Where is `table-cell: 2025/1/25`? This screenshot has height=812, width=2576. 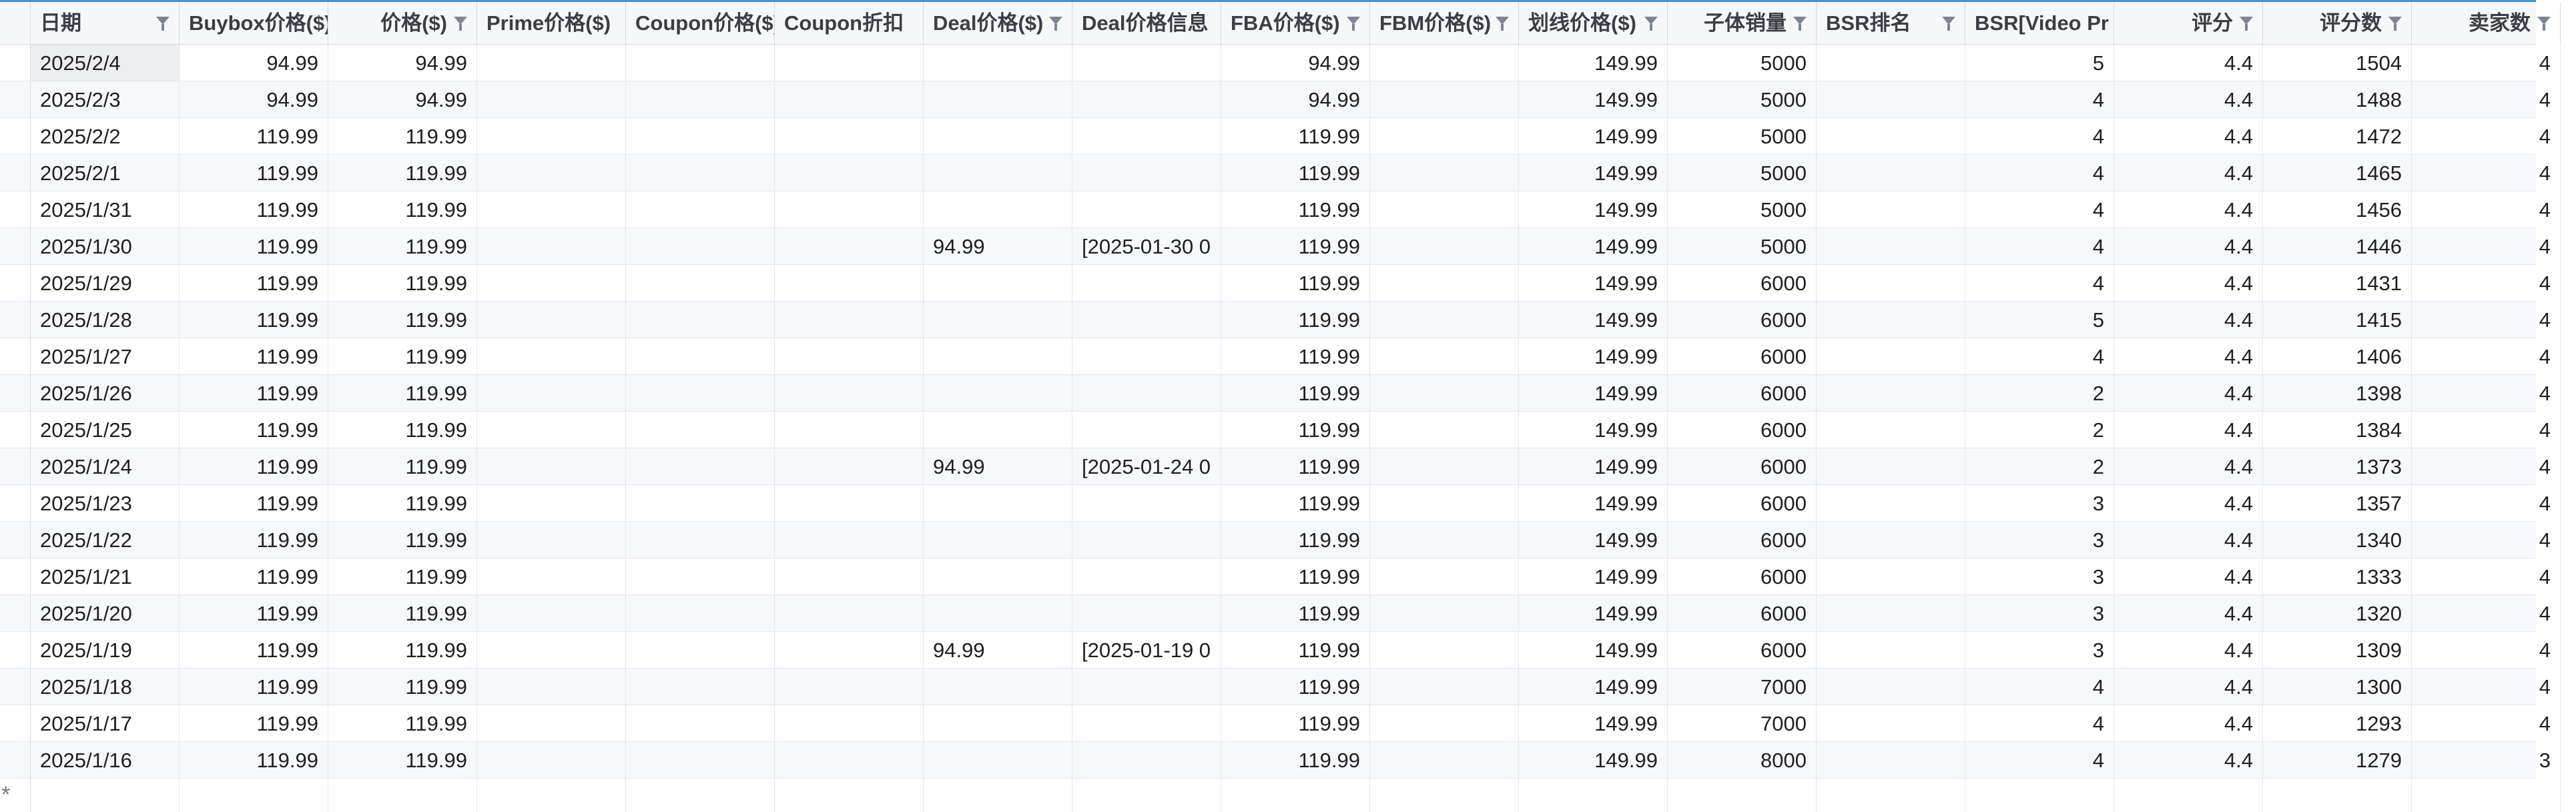
table-cell: 2025/1/25 is located at coordinates (105, 430).